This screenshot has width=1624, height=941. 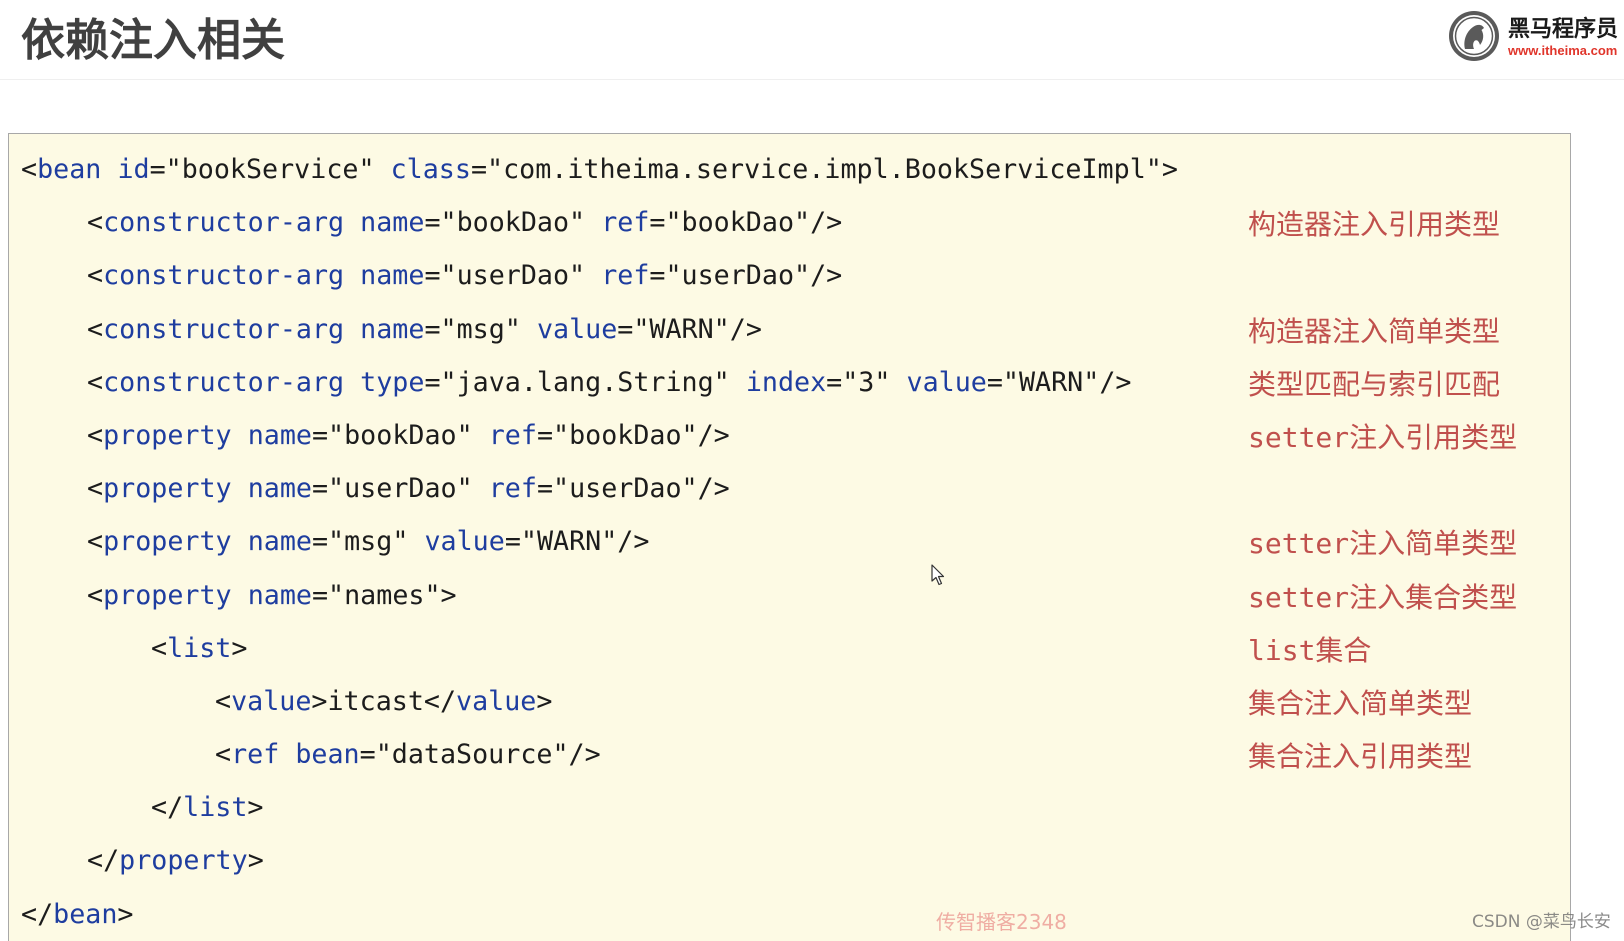 I want to click on code-plain-token: ="java.lang.String", so click(x=585, y=382).